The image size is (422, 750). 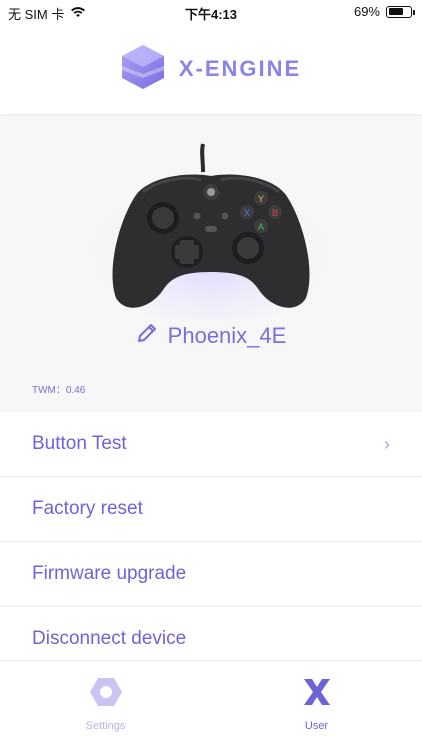 I want to click on svg-text: X, so click(x=247, y=213).